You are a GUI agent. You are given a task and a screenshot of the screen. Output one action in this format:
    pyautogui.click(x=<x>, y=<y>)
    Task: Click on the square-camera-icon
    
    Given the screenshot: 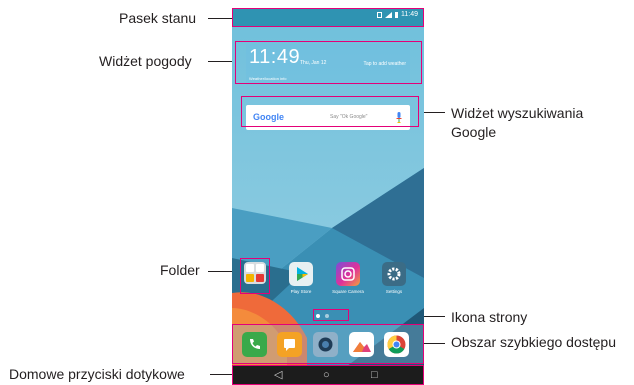 What is the action you would take?
    pyautogui.click(x=348, y=274)
    